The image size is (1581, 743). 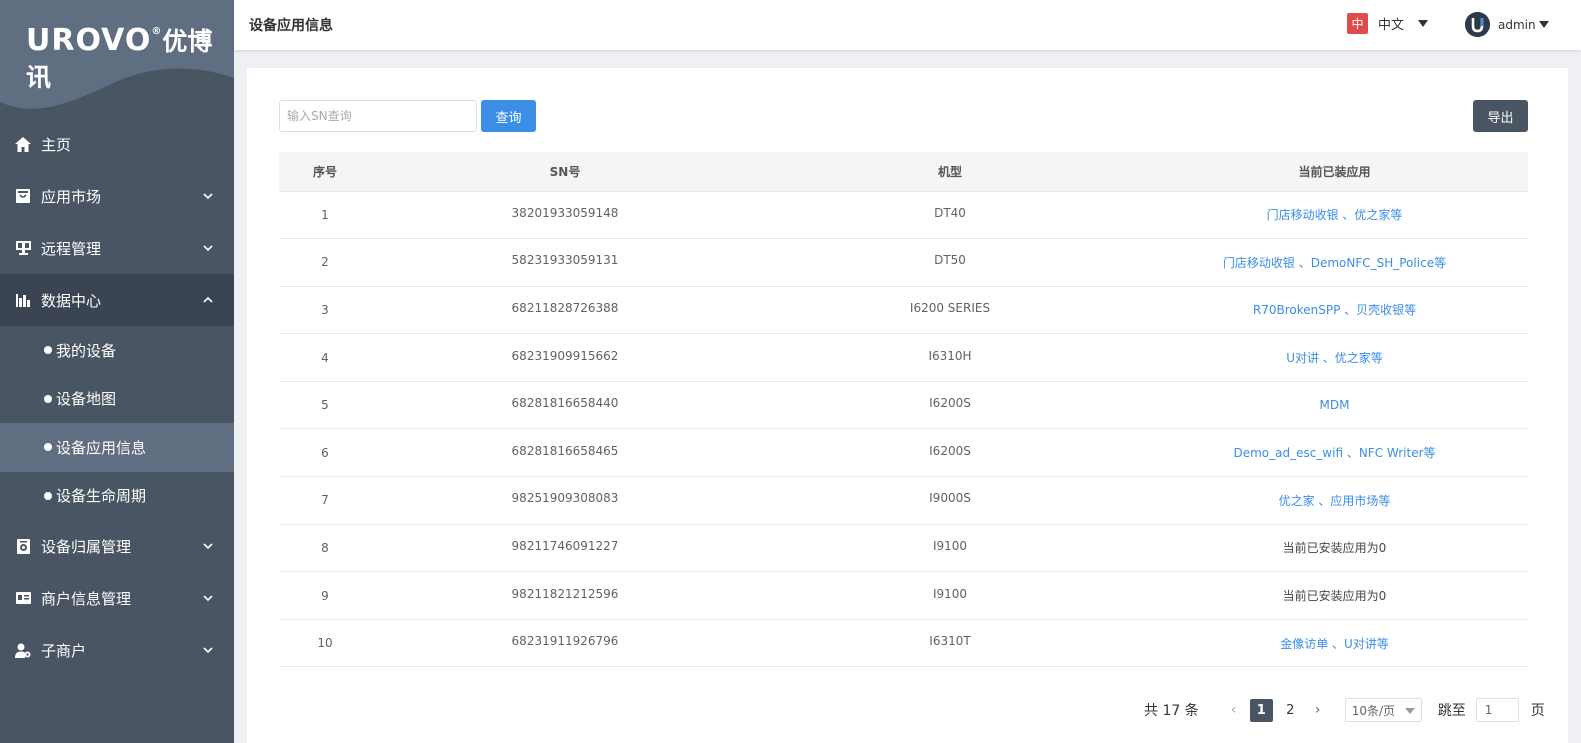 What do you see at coordinates (1334, 215) in the screenshot?
I see `cell-apps-link: 门店移动收银 、优之家等` at bounding box center [1334, 215].